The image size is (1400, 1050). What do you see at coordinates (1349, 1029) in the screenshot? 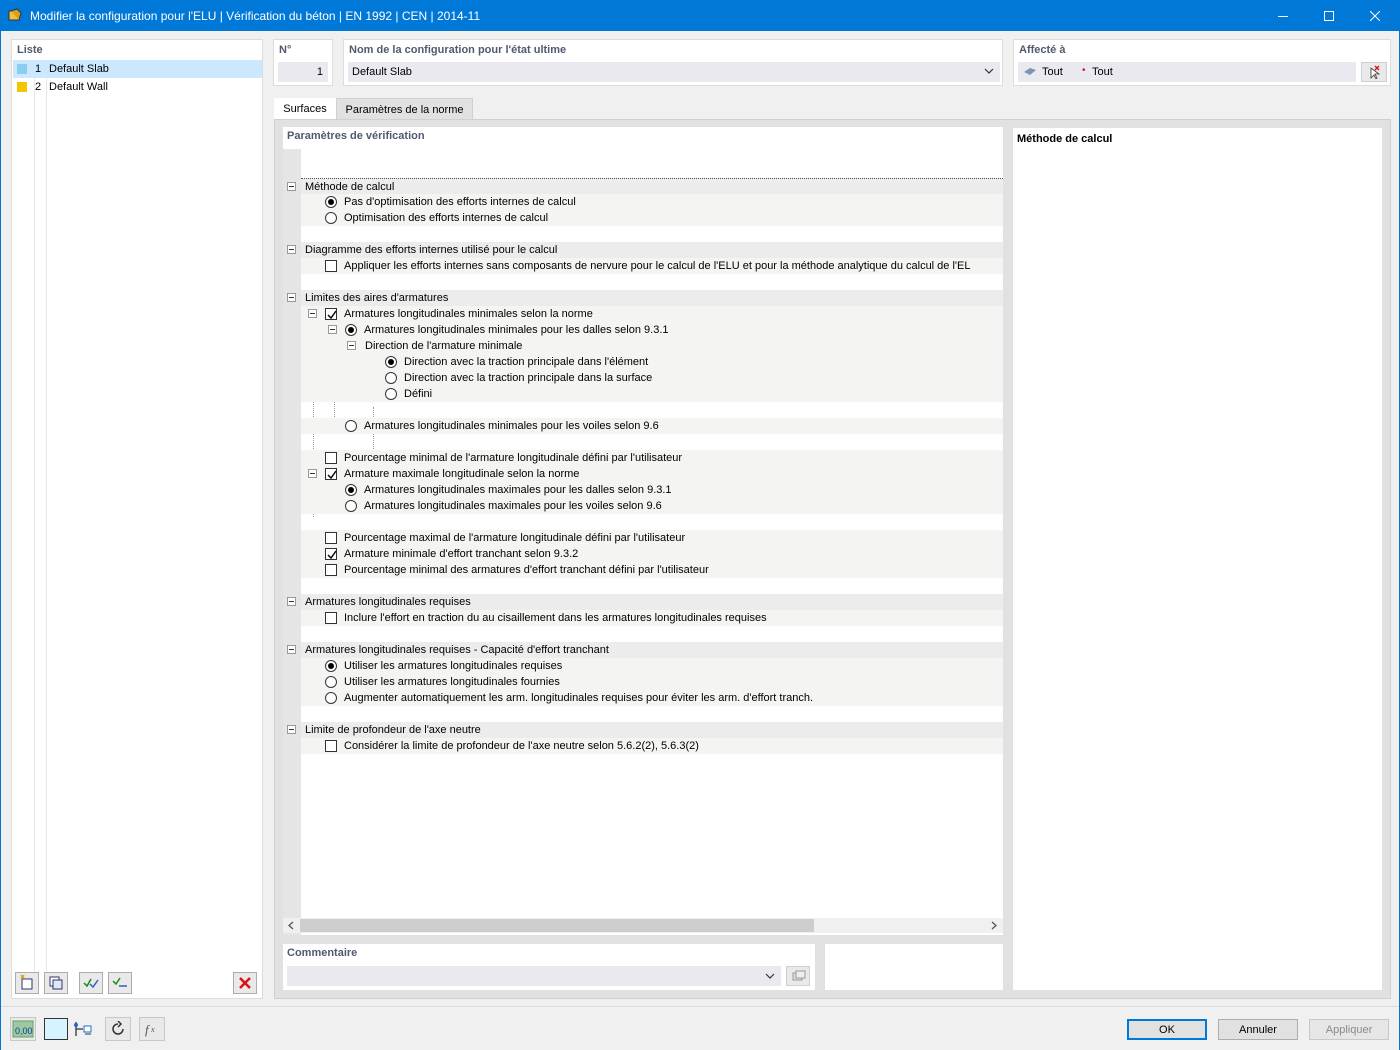
I see `apply-button: Appliquer` at bounding box center [1349, 1029].